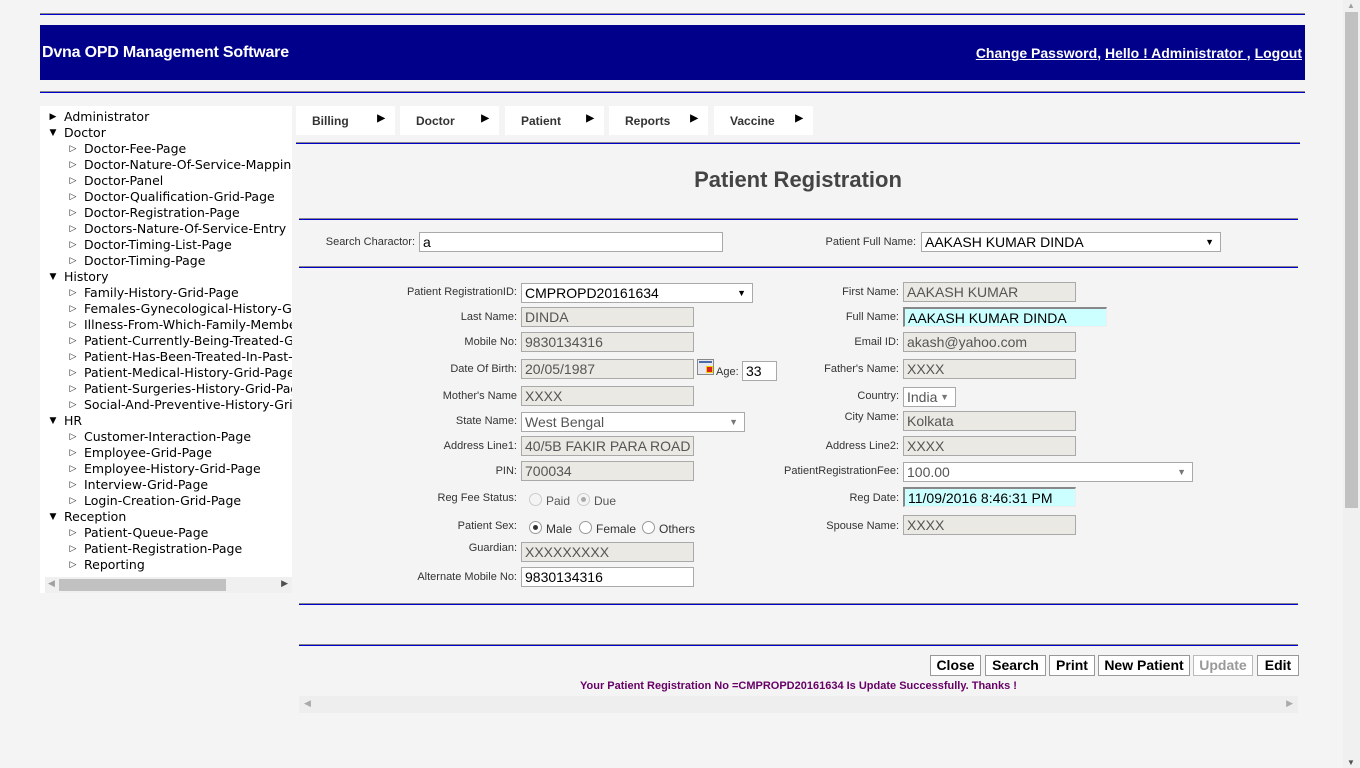 The height and width of the screenshot is (768, 1360). I want to click on selected-value: AAKASH KUMAR DINDA, so click(1004, 242).